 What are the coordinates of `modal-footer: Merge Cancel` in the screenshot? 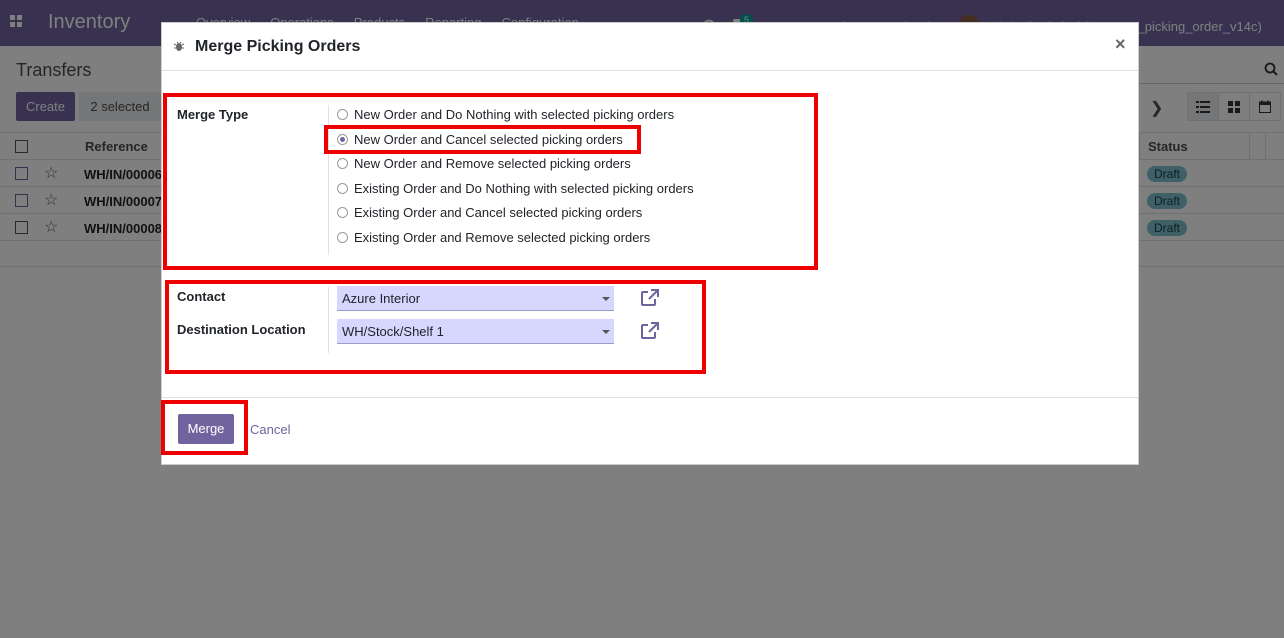 It's located at (650, 431).